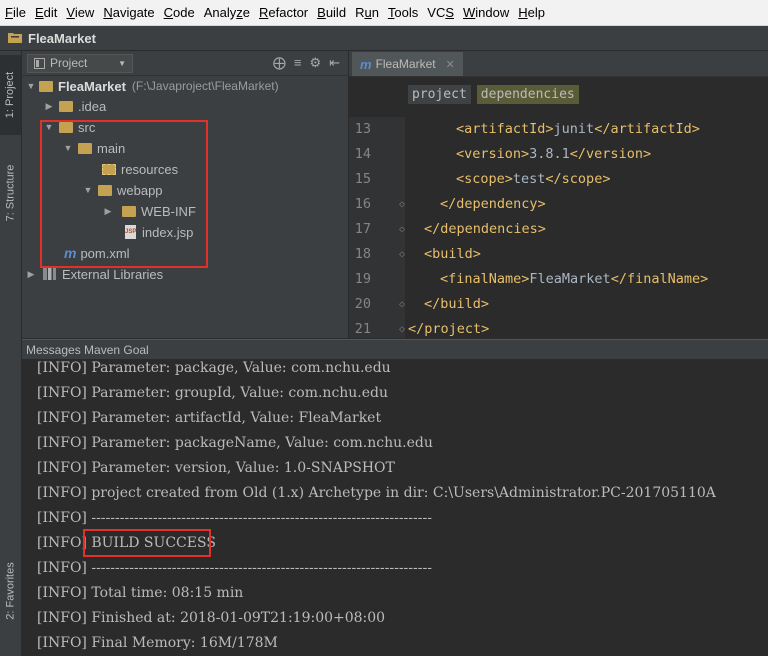 The width and height of the screenshot is (768, 656). Describe the element at coordinates (362, 229) in the screenshot. I see `line-number: 17` at that location.